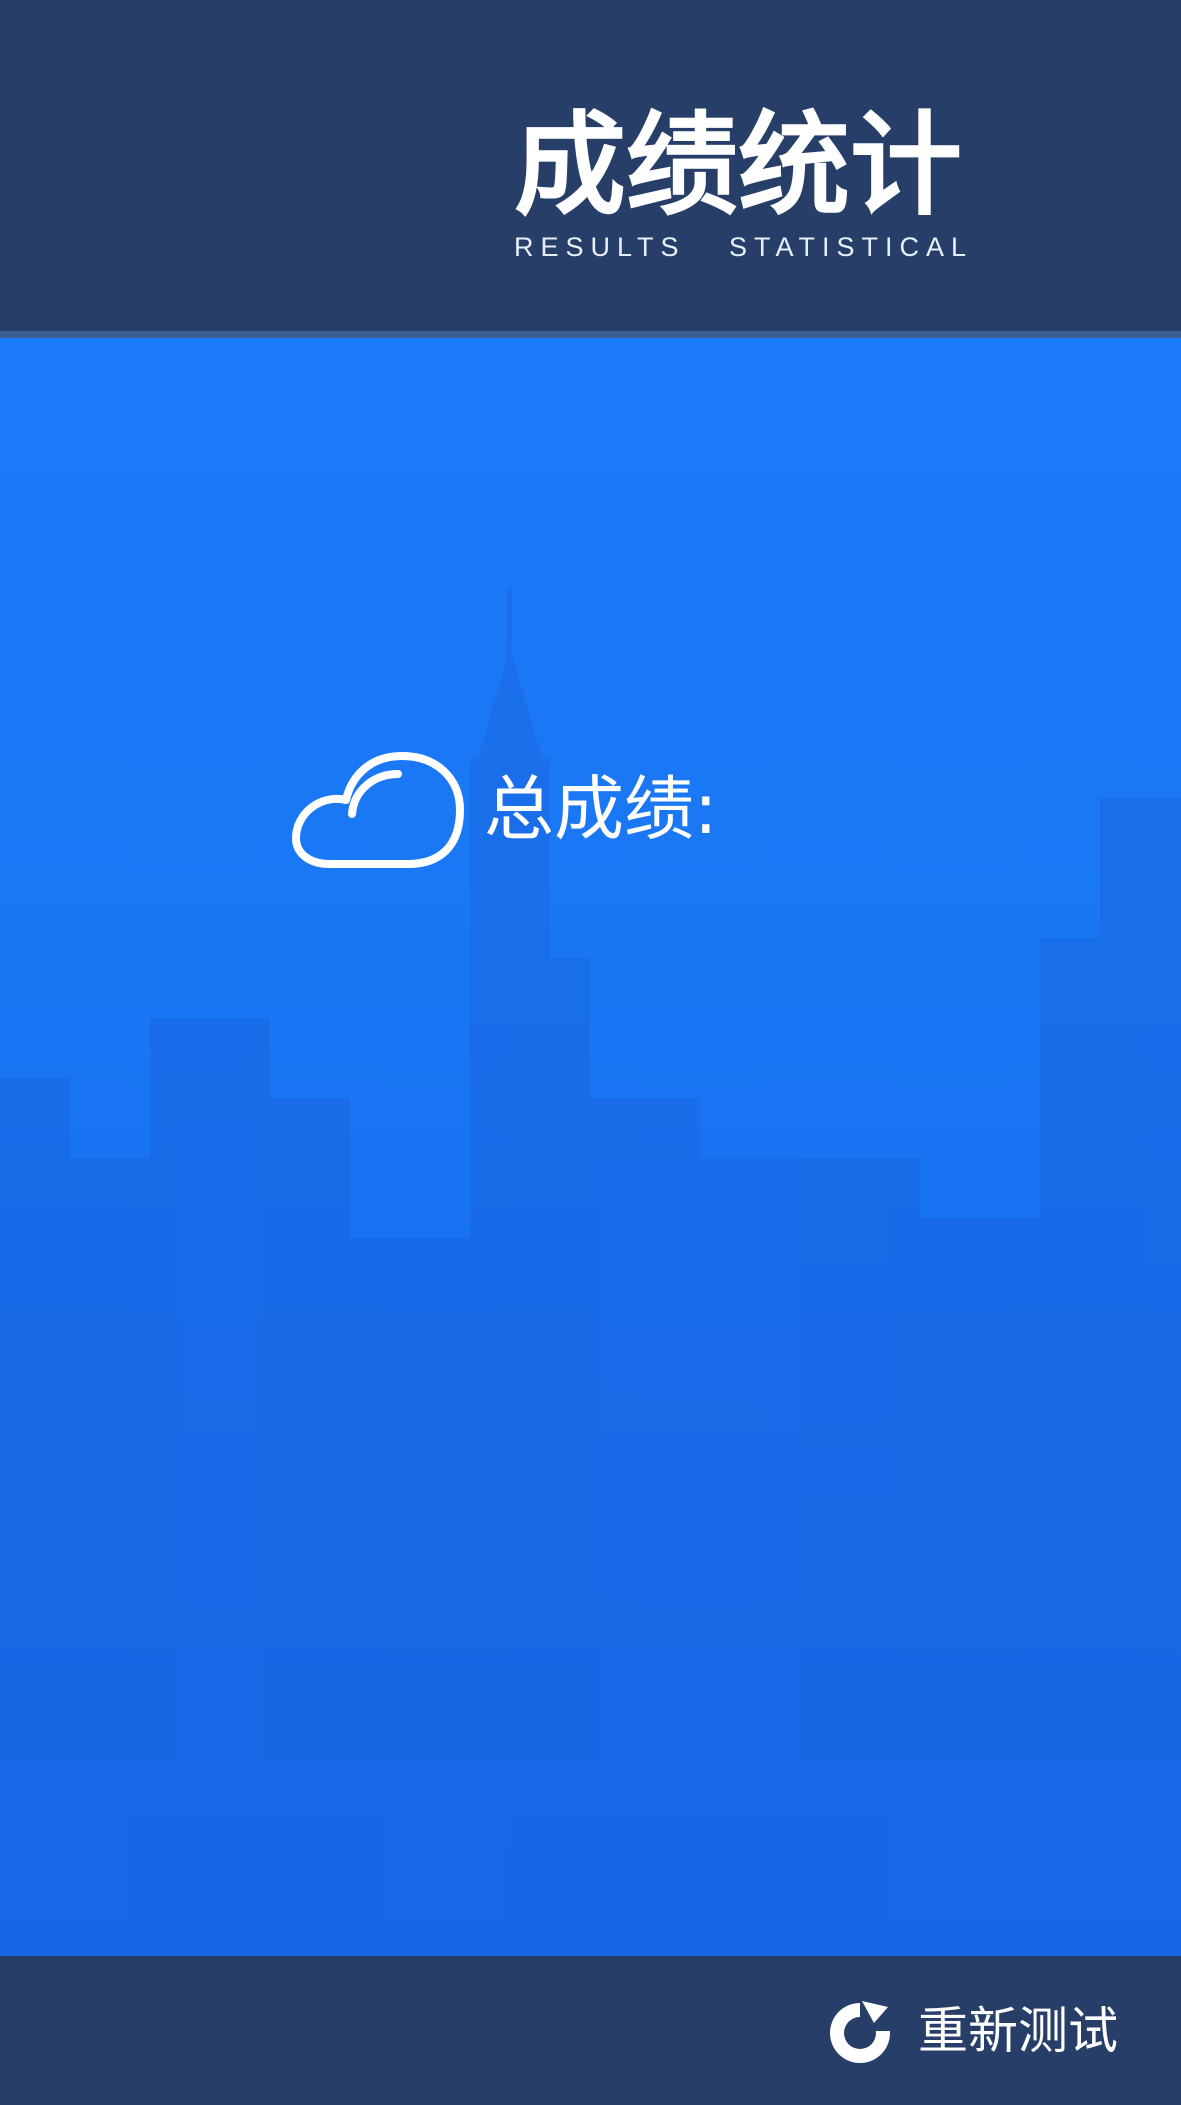 This screenshot has width=1181, height=2105. Describe the element at coordinates (864, 2030) in the screenshot. I see `refresh-icon` at that location.